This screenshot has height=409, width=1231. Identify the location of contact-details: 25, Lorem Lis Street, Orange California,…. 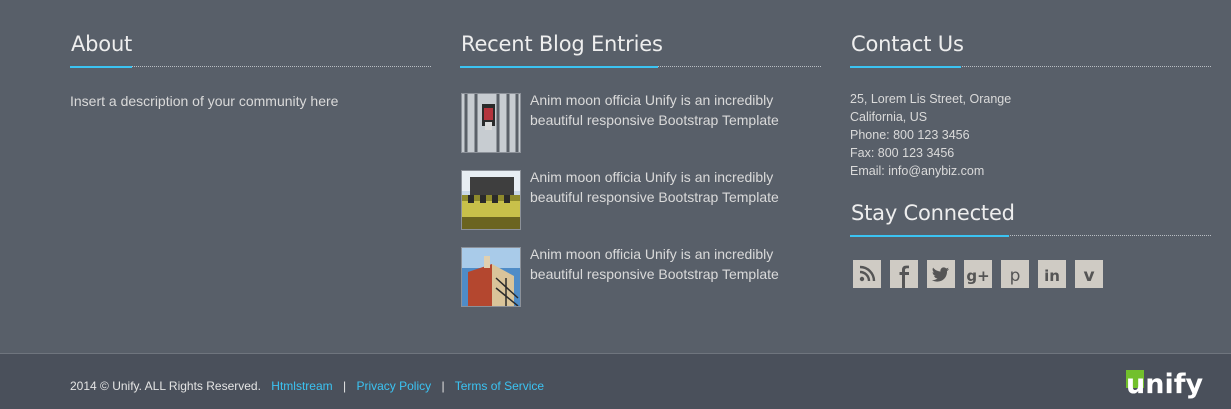
(1030, 135).